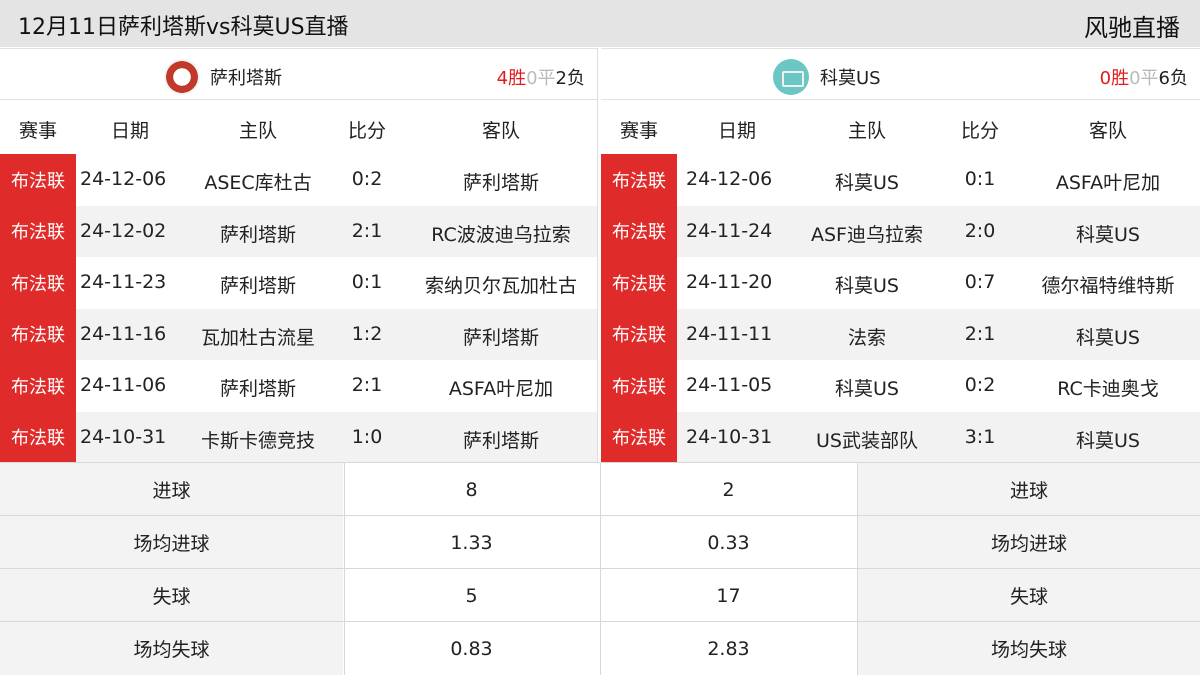 This screenshot has width=1200, height=675. I want to click on team-logo-icon, so click(182, 77).